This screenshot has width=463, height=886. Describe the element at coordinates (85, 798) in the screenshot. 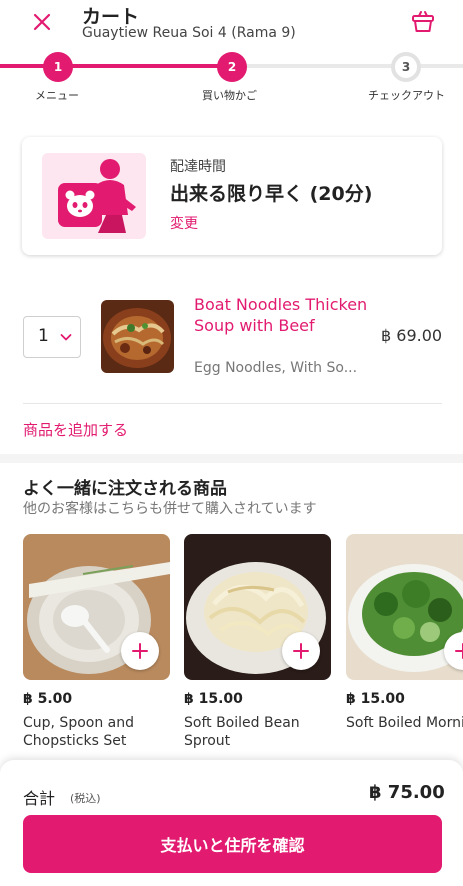

I see `tax-included-label: (税込)` at that location.